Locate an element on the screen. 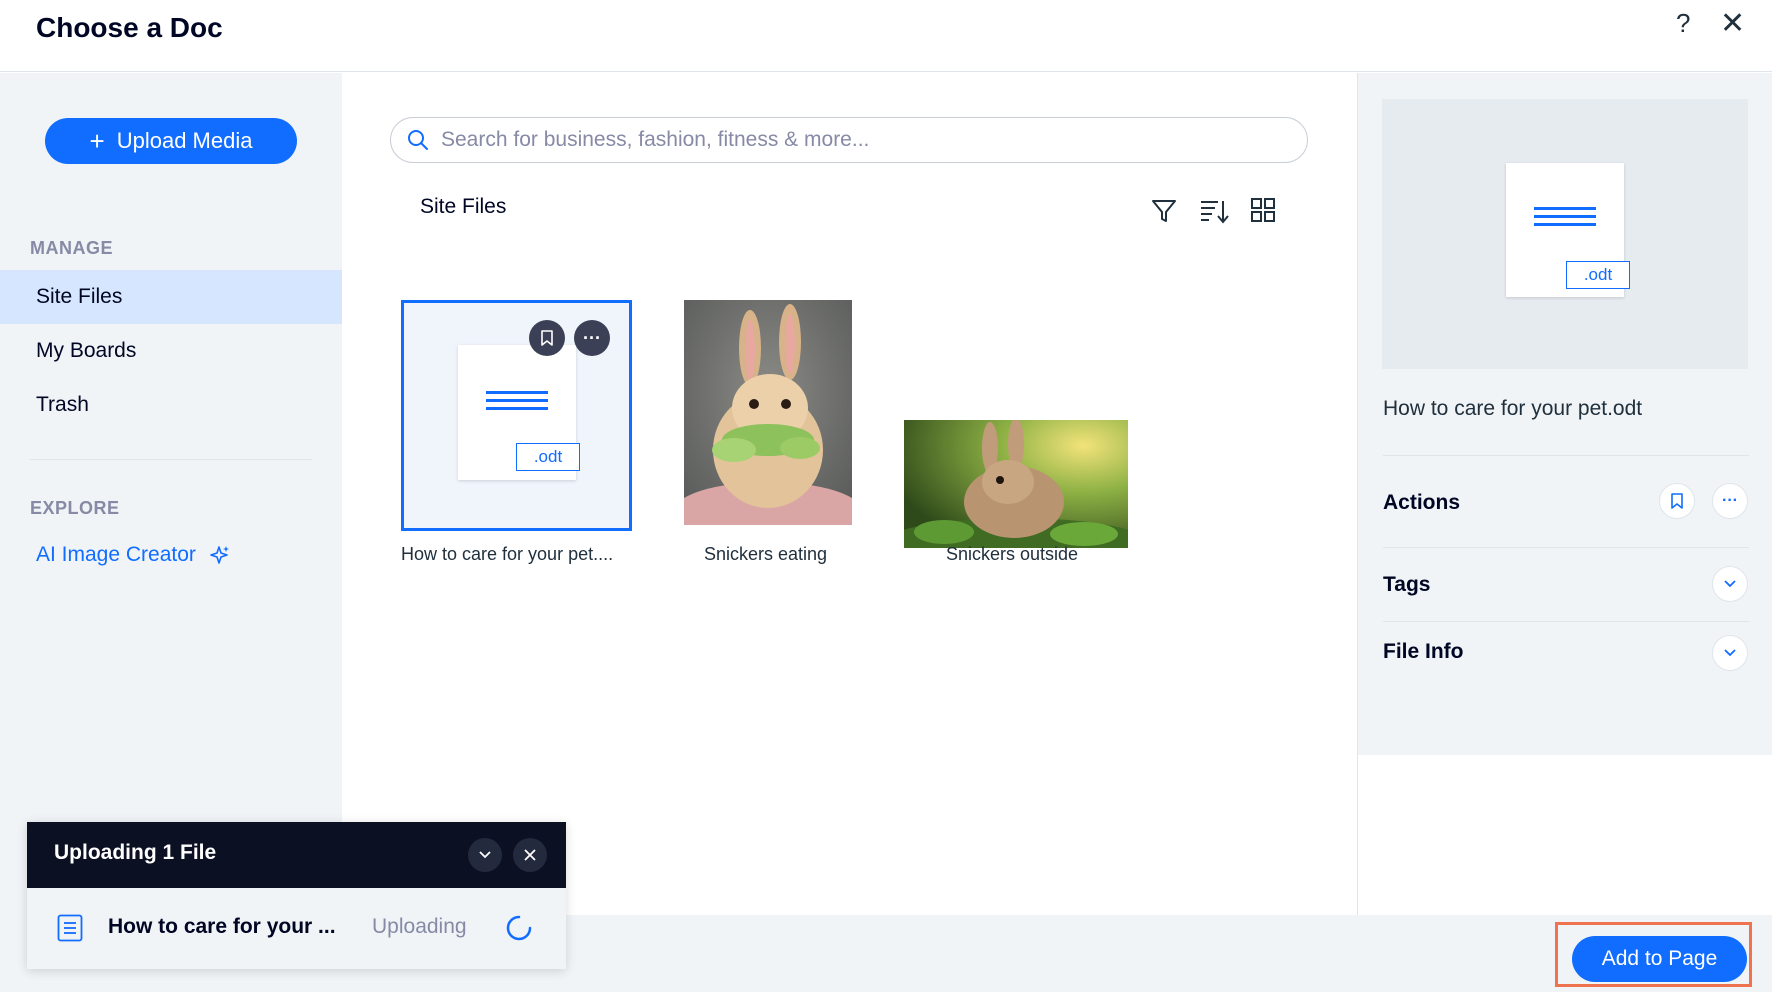  file-card-label: Snickers outside is located at coordinates (1012, 554).